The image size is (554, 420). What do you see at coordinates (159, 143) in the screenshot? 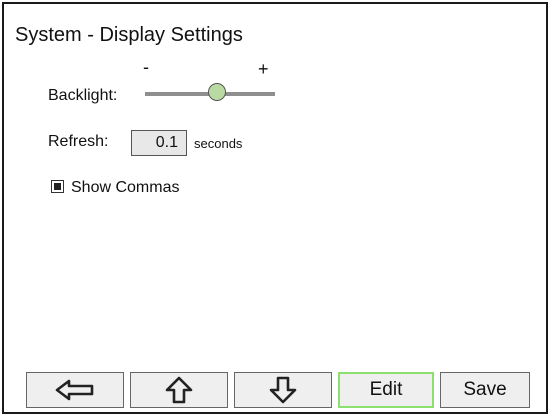
I see `refresh-input: 0.1` at bounding box center [159, 143].